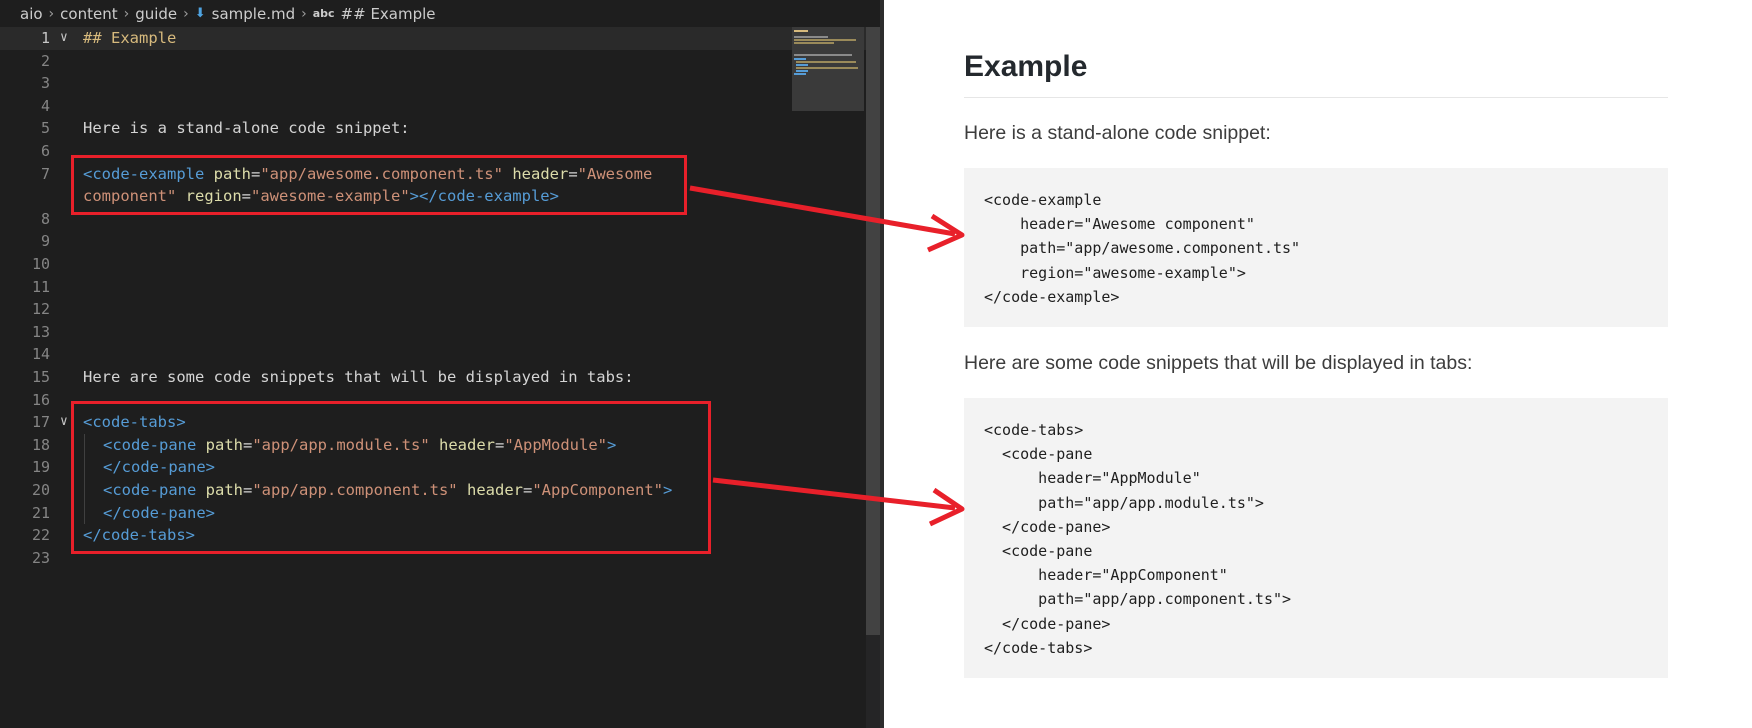 The height and width of the screenshot is (728, 1752). Describe the element at coordinates (45, 128) in the screenshot. I see `line-number: 5` at that location.